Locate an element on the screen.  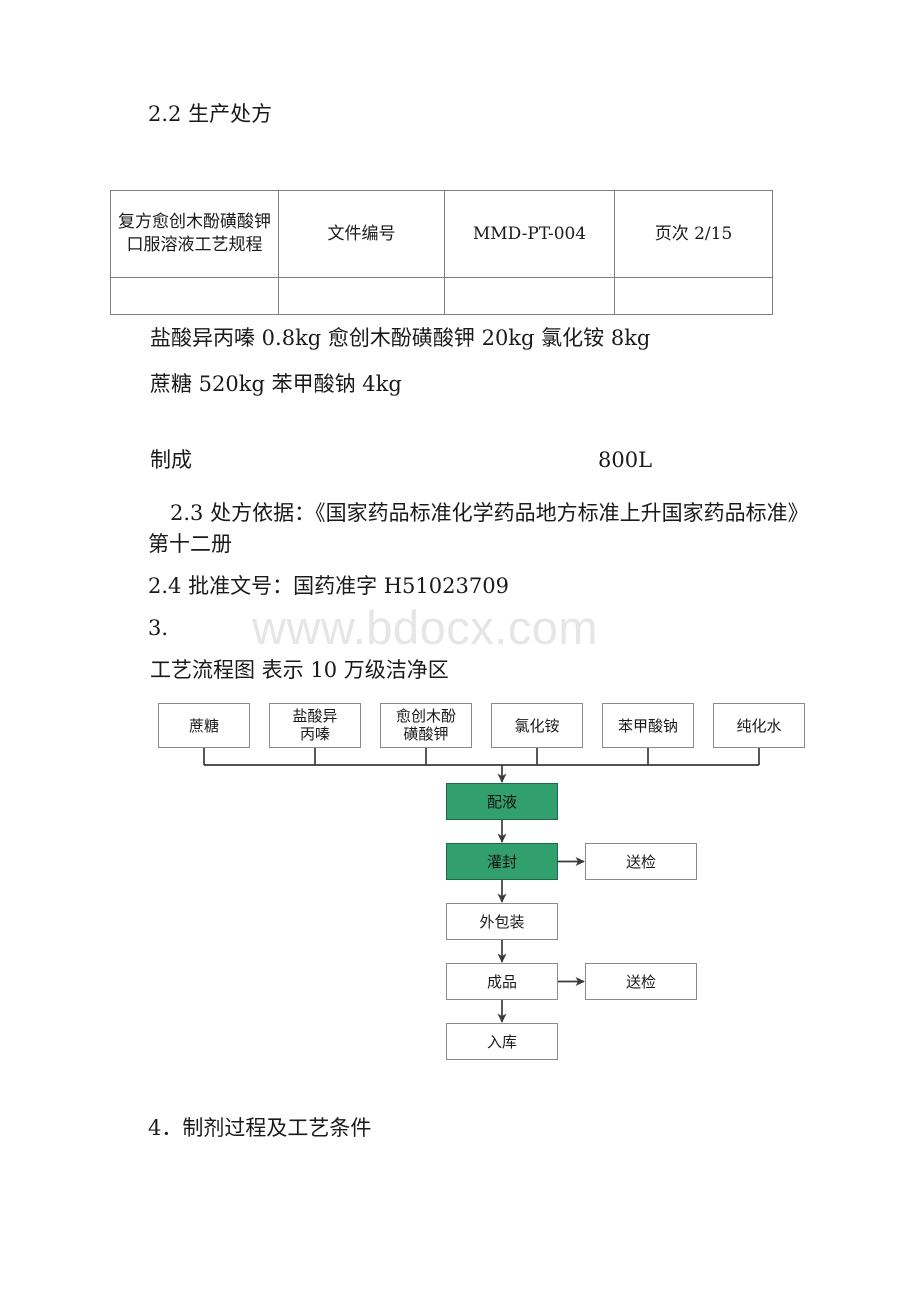
flow-node-label: 灌封 is located at coordinates (501, 861).